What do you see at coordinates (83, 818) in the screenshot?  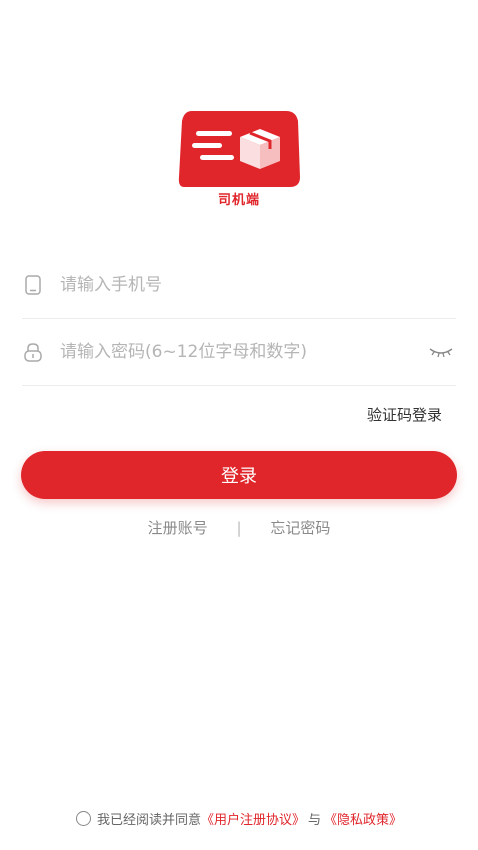 I see `agree-radio` at bounding box center [83, 818].